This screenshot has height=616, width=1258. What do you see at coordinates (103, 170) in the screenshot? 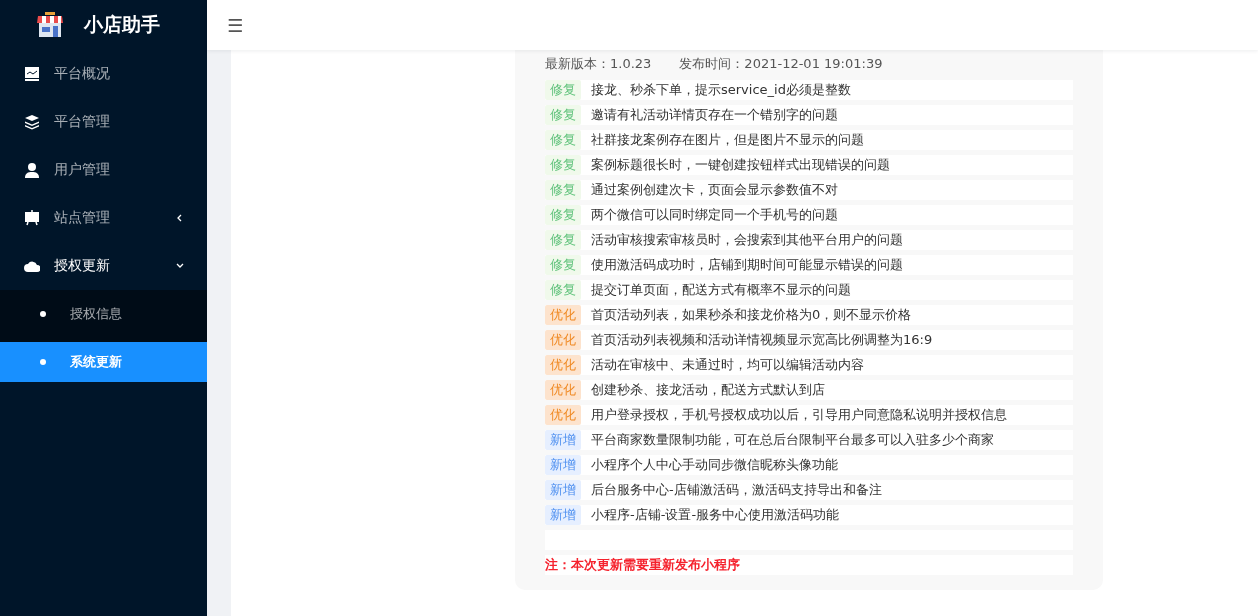
I see `menu-item: 用户管理` at bounding box center [103, 170].